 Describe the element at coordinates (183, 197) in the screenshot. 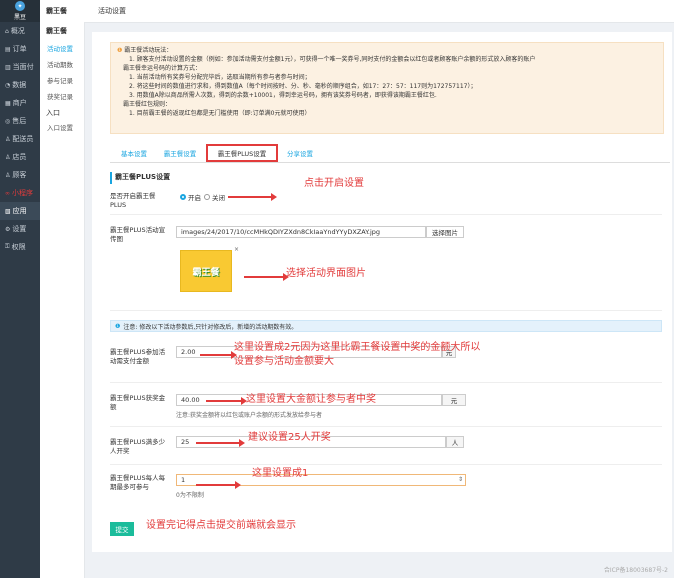

I see `radio-on-icon` at that location.